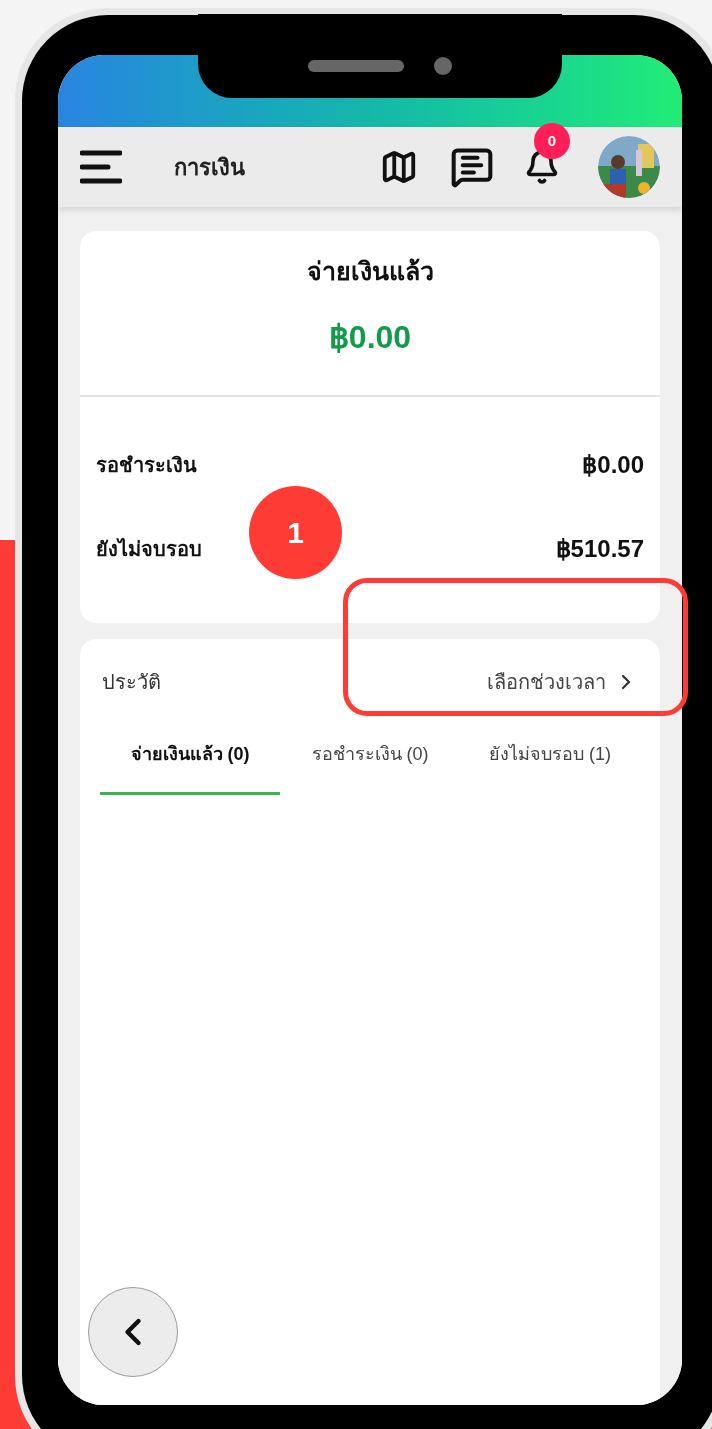 This screenshot has width=712, height=1429. Describe the element at coordinates (399, 167) in the screenshot. I see `map-icon` at that location.